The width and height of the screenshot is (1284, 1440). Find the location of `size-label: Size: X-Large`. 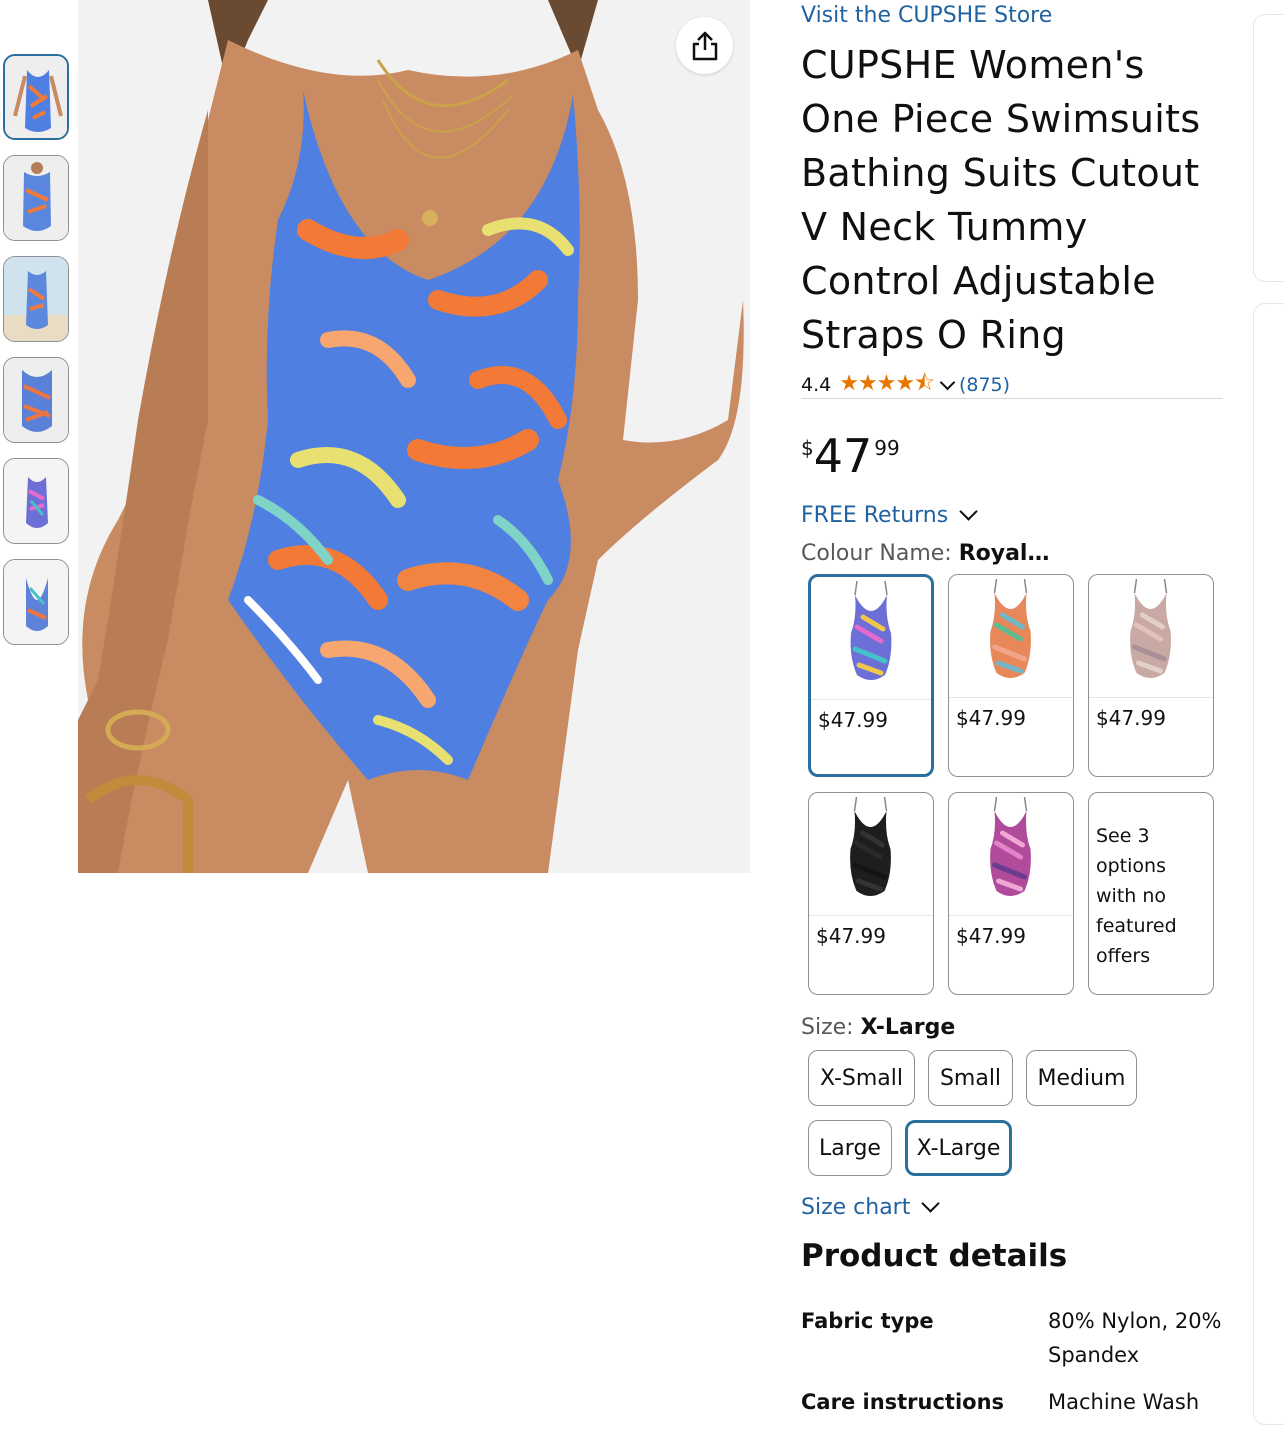

size-label: Size: X-Large is located at coordinates (878, 1027).